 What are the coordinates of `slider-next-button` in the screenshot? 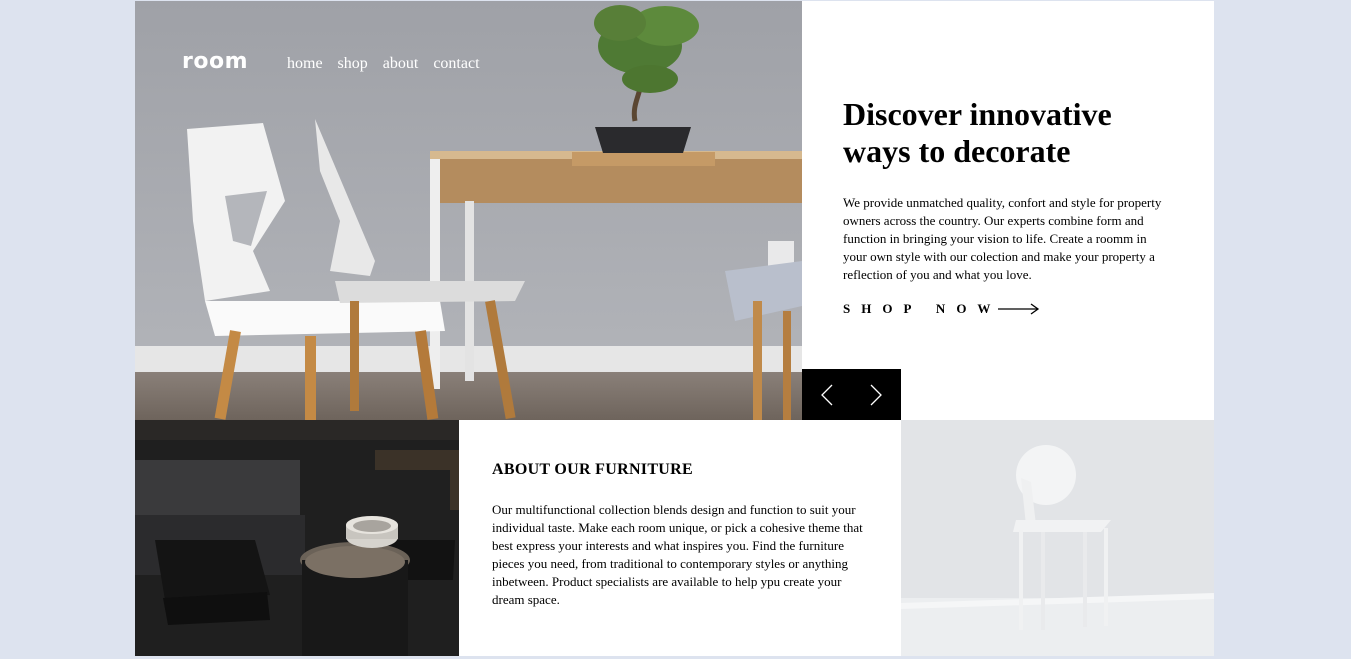 It's located at (877, 394).